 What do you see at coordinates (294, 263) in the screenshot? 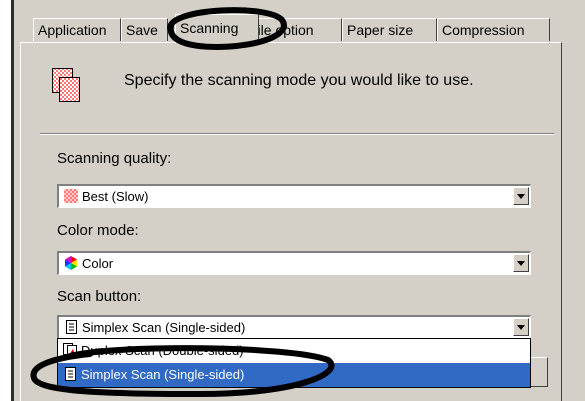
I see `color-mode-select: Color` at bounding box center [294, 263].